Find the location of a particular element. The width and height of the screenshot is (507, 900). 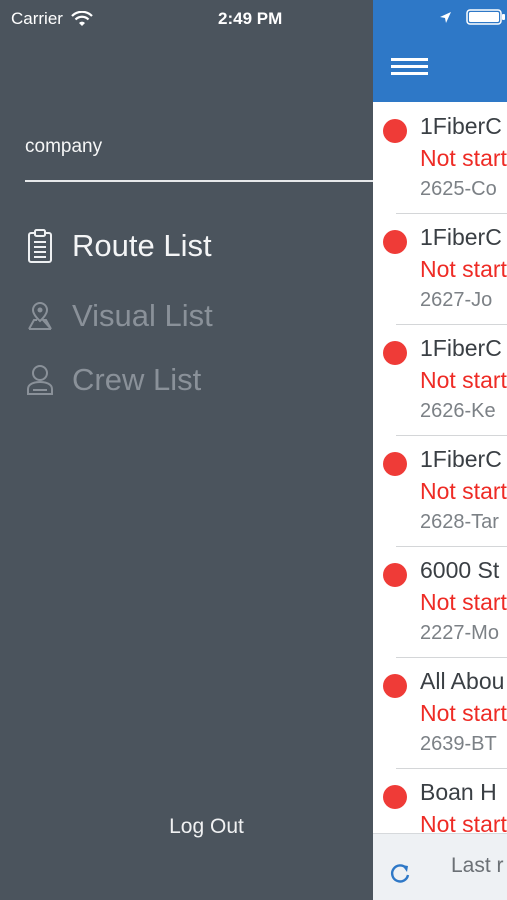

menu-crew-list-label: Crew List is located at coordinates (137, 379).